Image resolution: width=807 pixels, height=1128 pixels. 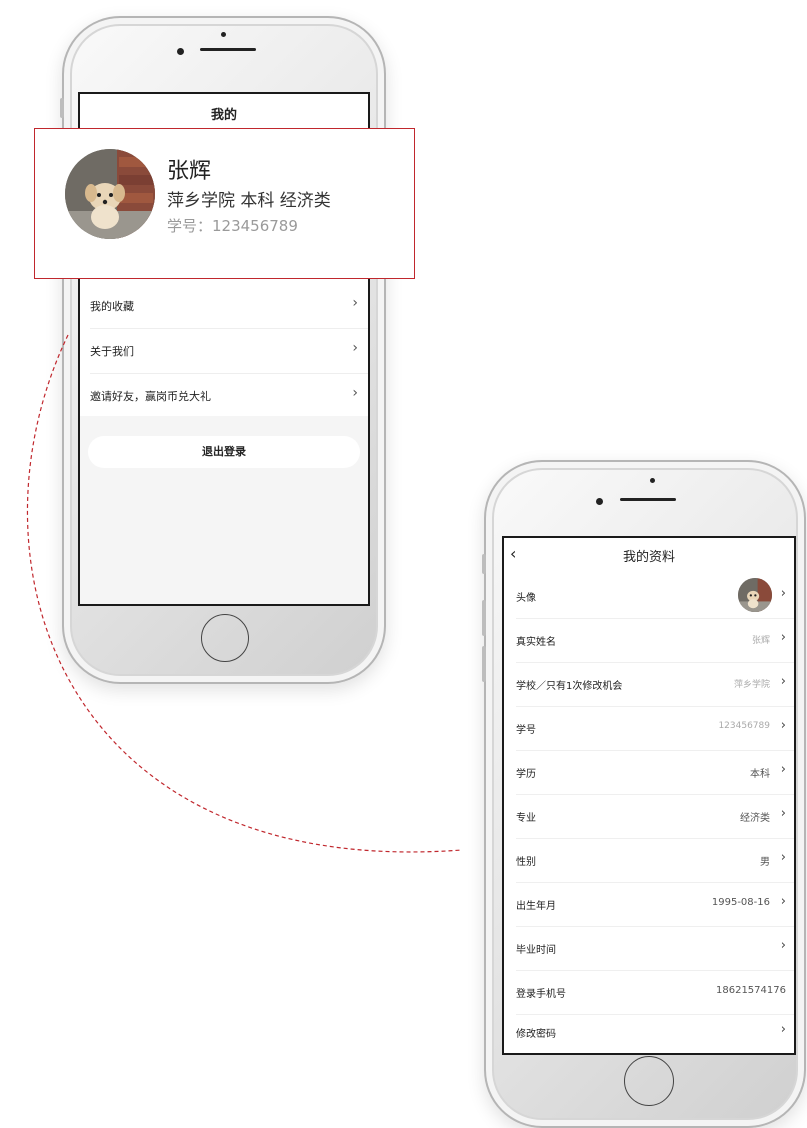 What do you see at coordinates (484, 618) in the screenshot?
I see `volume-up-button` at bounding box center [484, 618].